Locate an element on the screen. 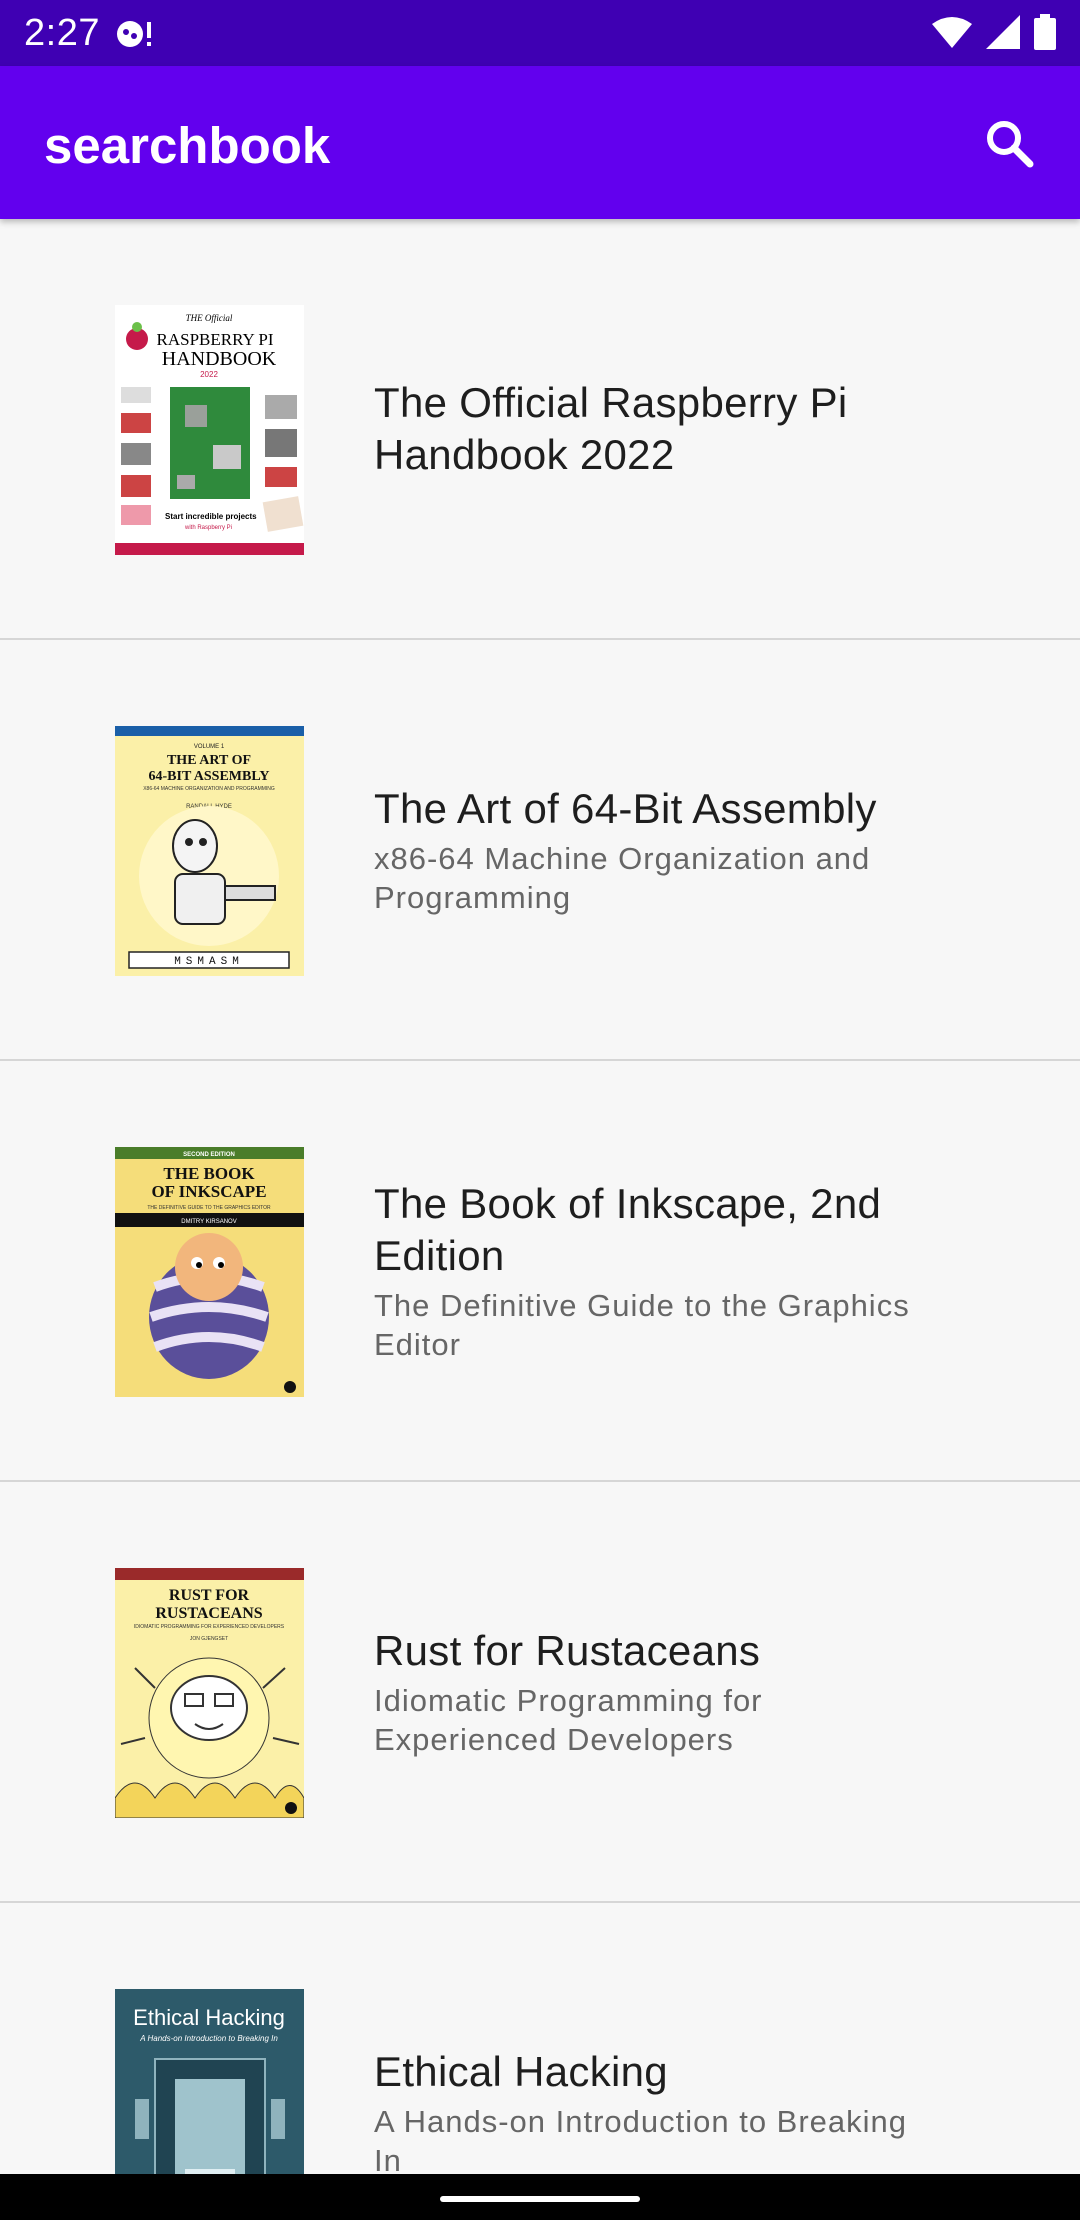 Image resolution: width=1080 pixels, height=2220 pixels. svg-text: RUSTACEANS is located at coordinates (208, 1613).